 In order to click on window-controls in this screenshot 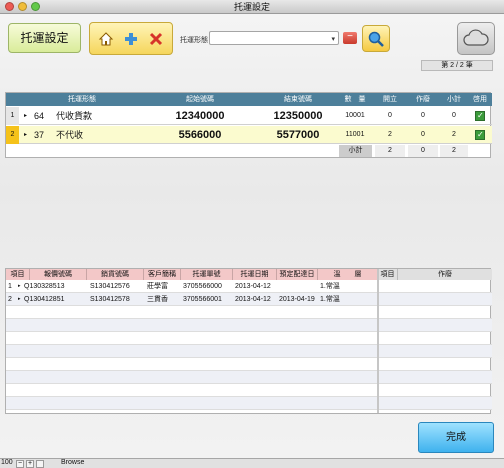, I will do `click(22, 6)`.